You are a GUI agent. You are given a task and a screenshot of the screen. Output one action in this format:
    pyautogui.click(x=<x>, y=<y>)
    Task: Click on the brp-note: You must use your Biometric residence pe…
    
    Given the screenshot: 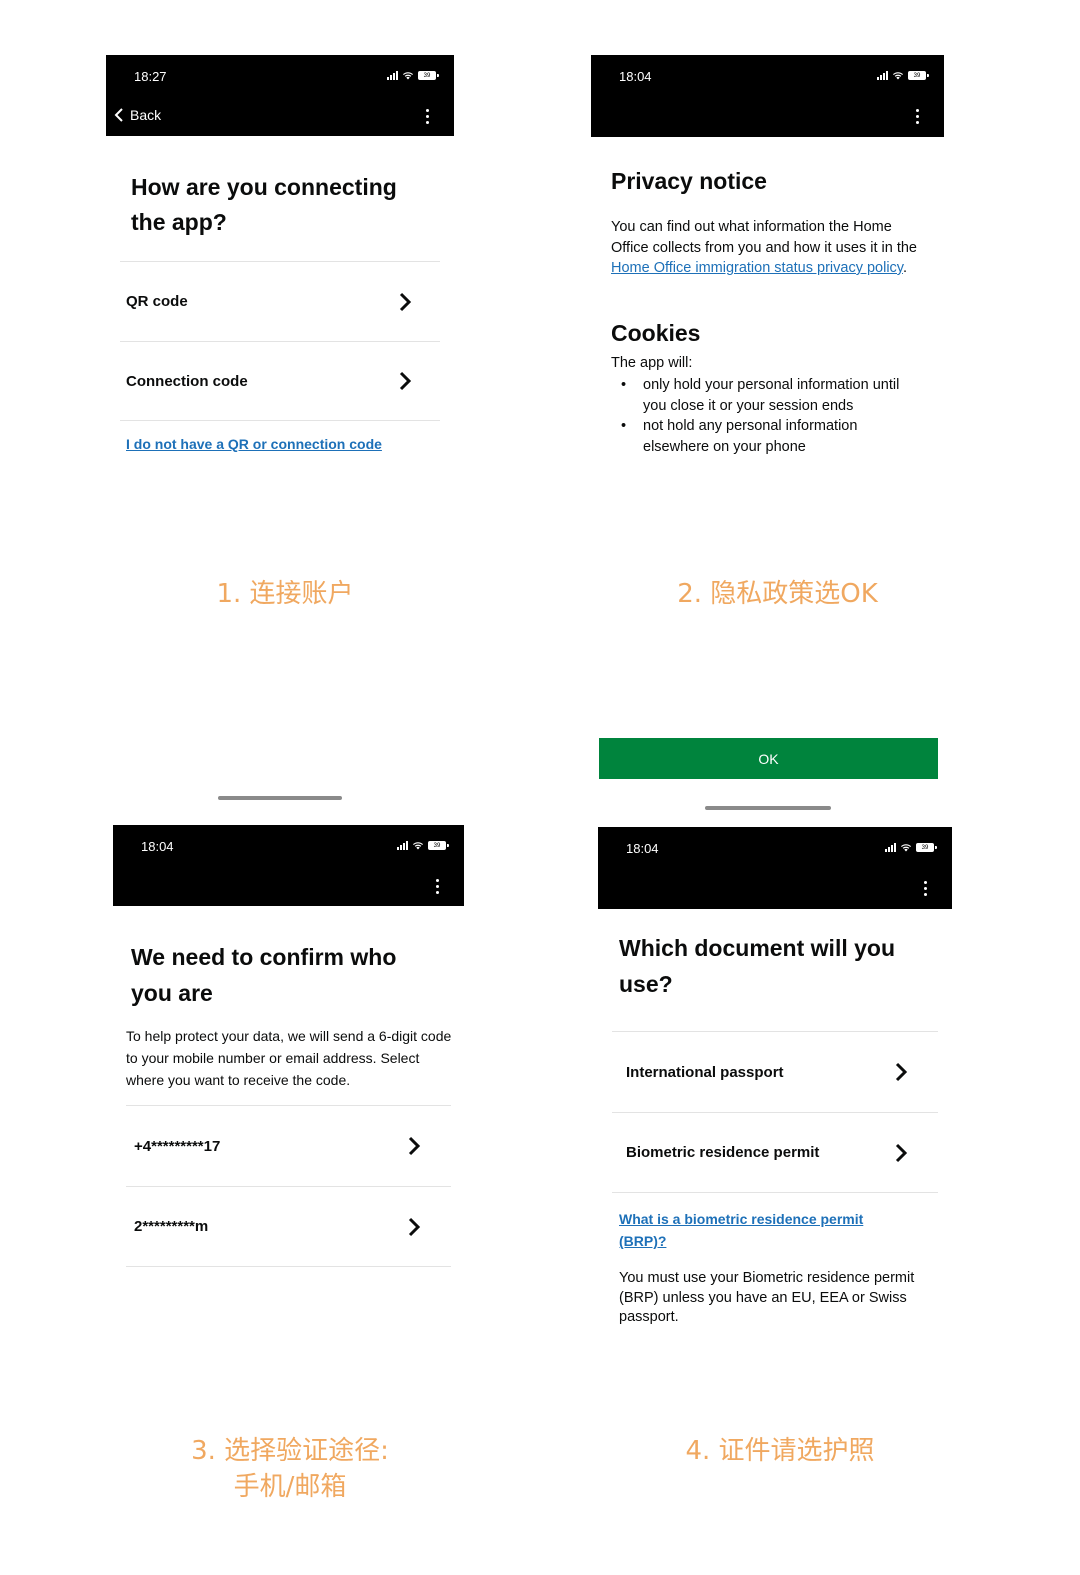 What is the action you would take?
    pyautogui.click(x=767, y=1297)
    